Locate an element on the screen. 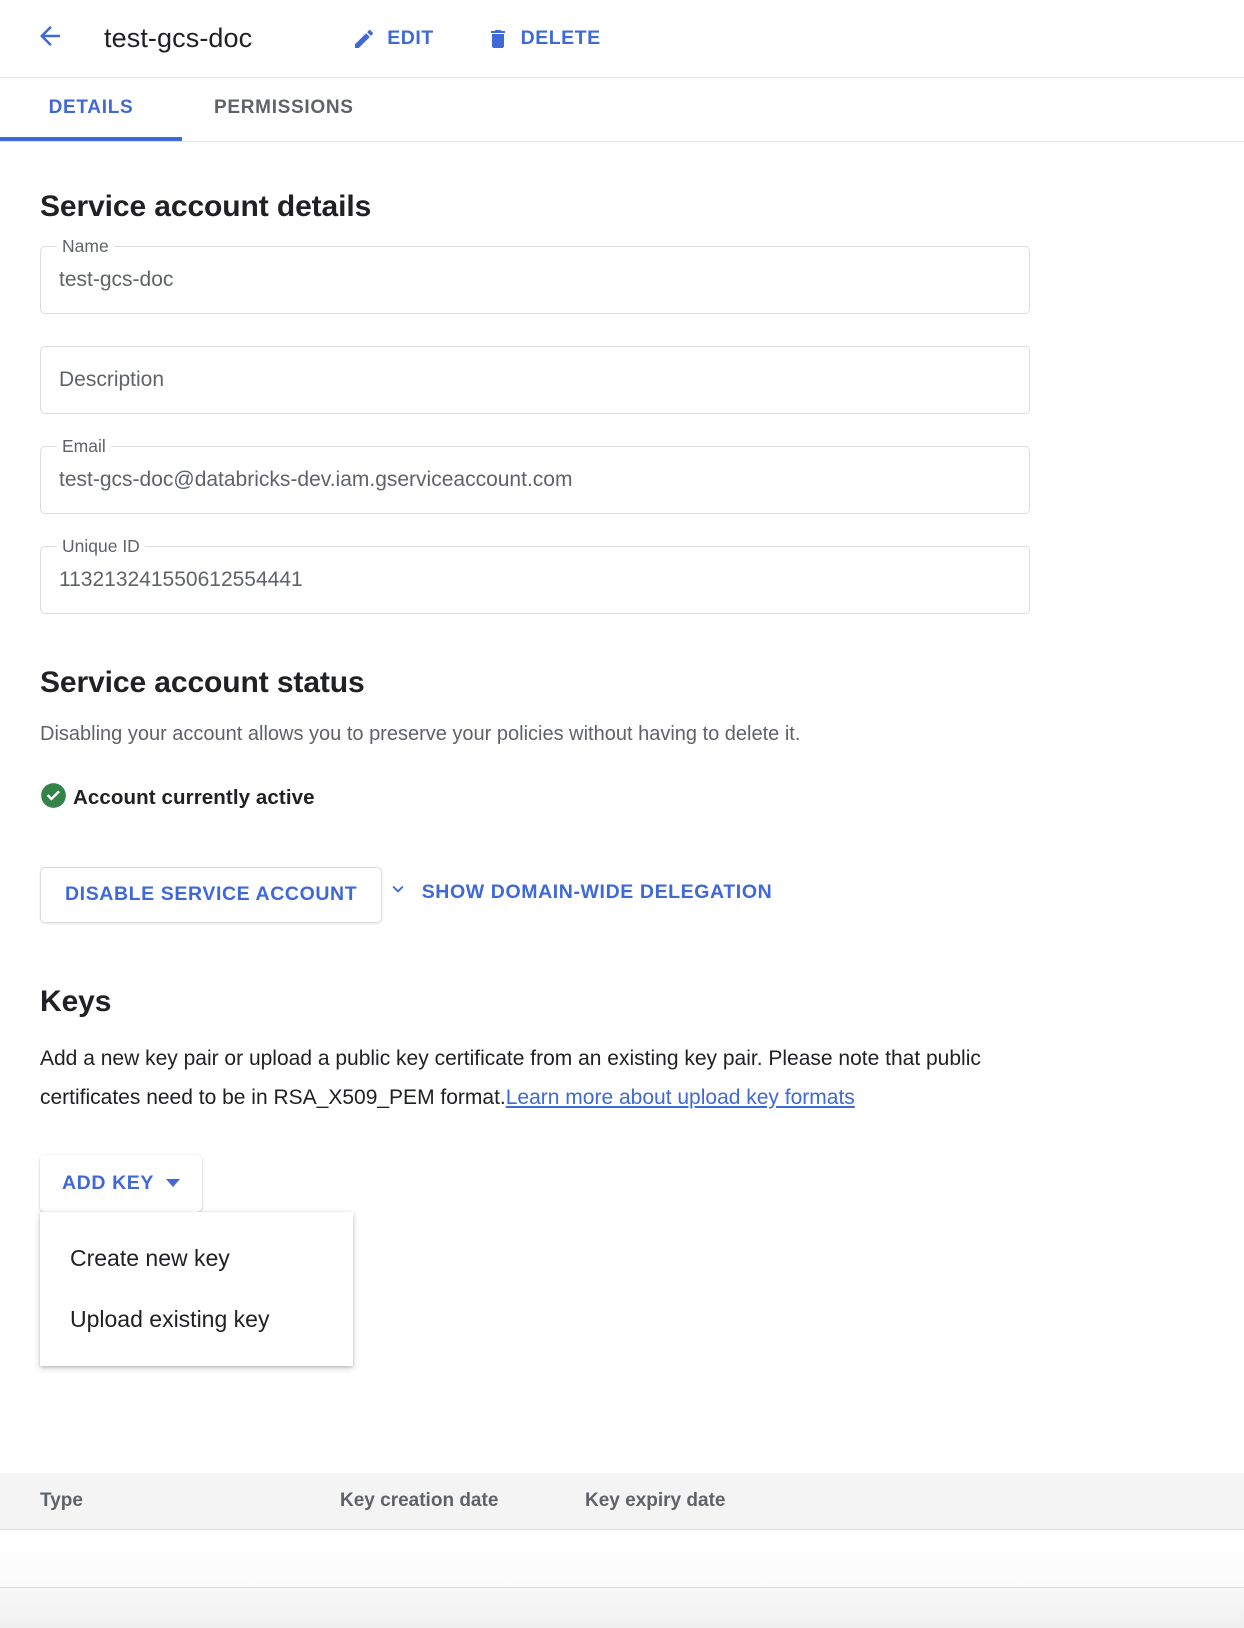 The image size is (1244, 1628). disable-service-account-button: DISABLE SERVICE ACCOUNT is located at coordinates (211, 894).